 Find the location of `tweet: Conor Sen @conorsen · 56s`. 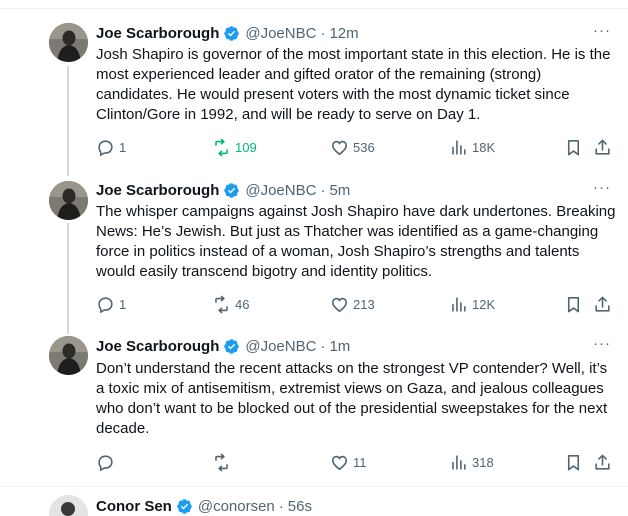

tweet: Conor Sen @conorsen · 56s is located at coordinates (314, 501).